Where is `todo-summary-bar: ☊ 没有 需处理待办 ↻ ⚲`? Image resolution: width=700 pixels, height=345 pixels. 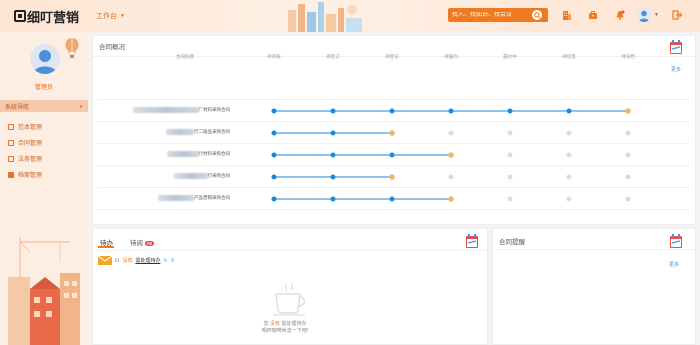 todo-summary-bar: ☊ 没有 需处理待办 ↻ ⚲ is located at coordinates (136, 260).